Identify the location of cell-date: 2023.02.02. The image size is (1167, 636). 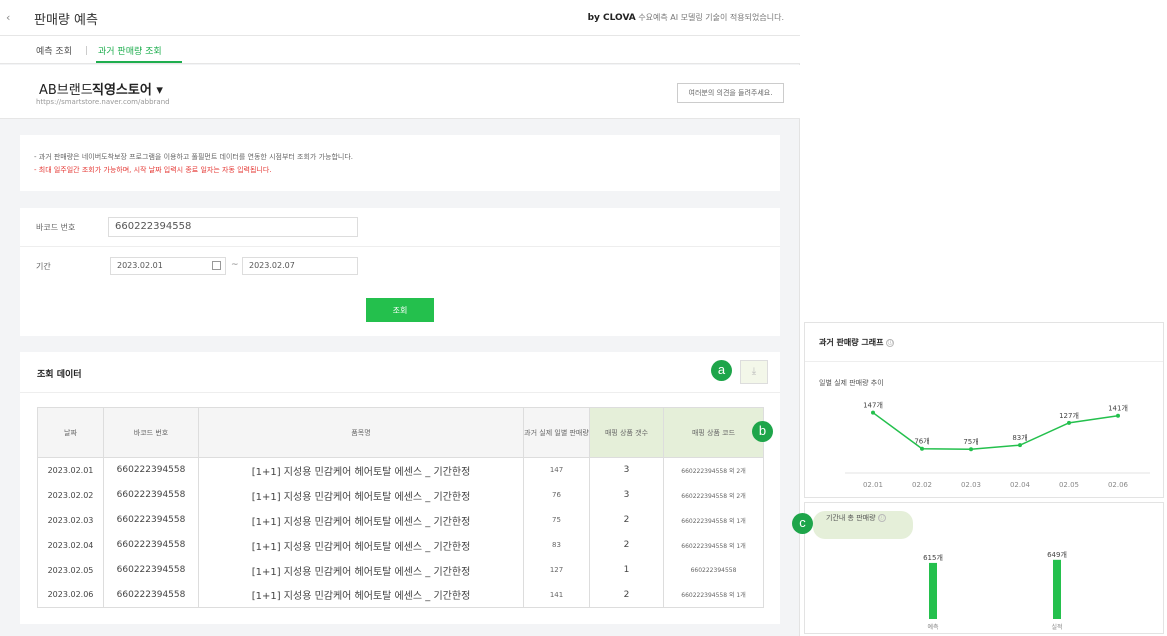
(70, 495).